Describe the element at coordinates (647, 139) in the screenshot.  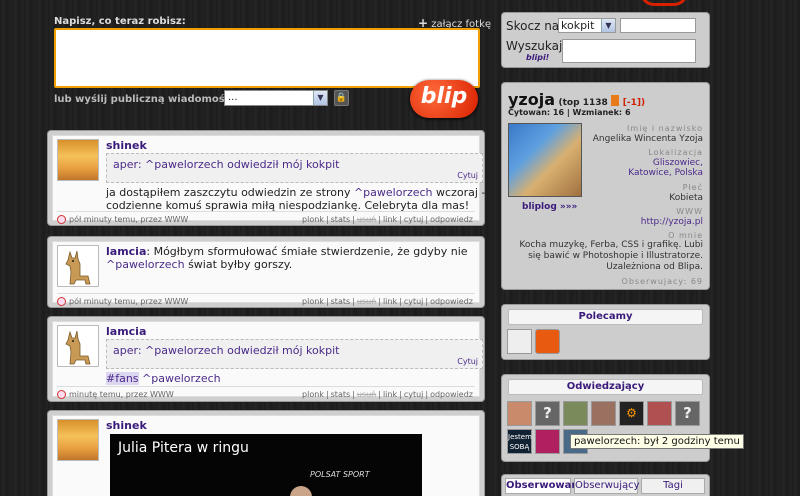
I see `full-name-value: Angelika Wincenta Yzoja` at that location.